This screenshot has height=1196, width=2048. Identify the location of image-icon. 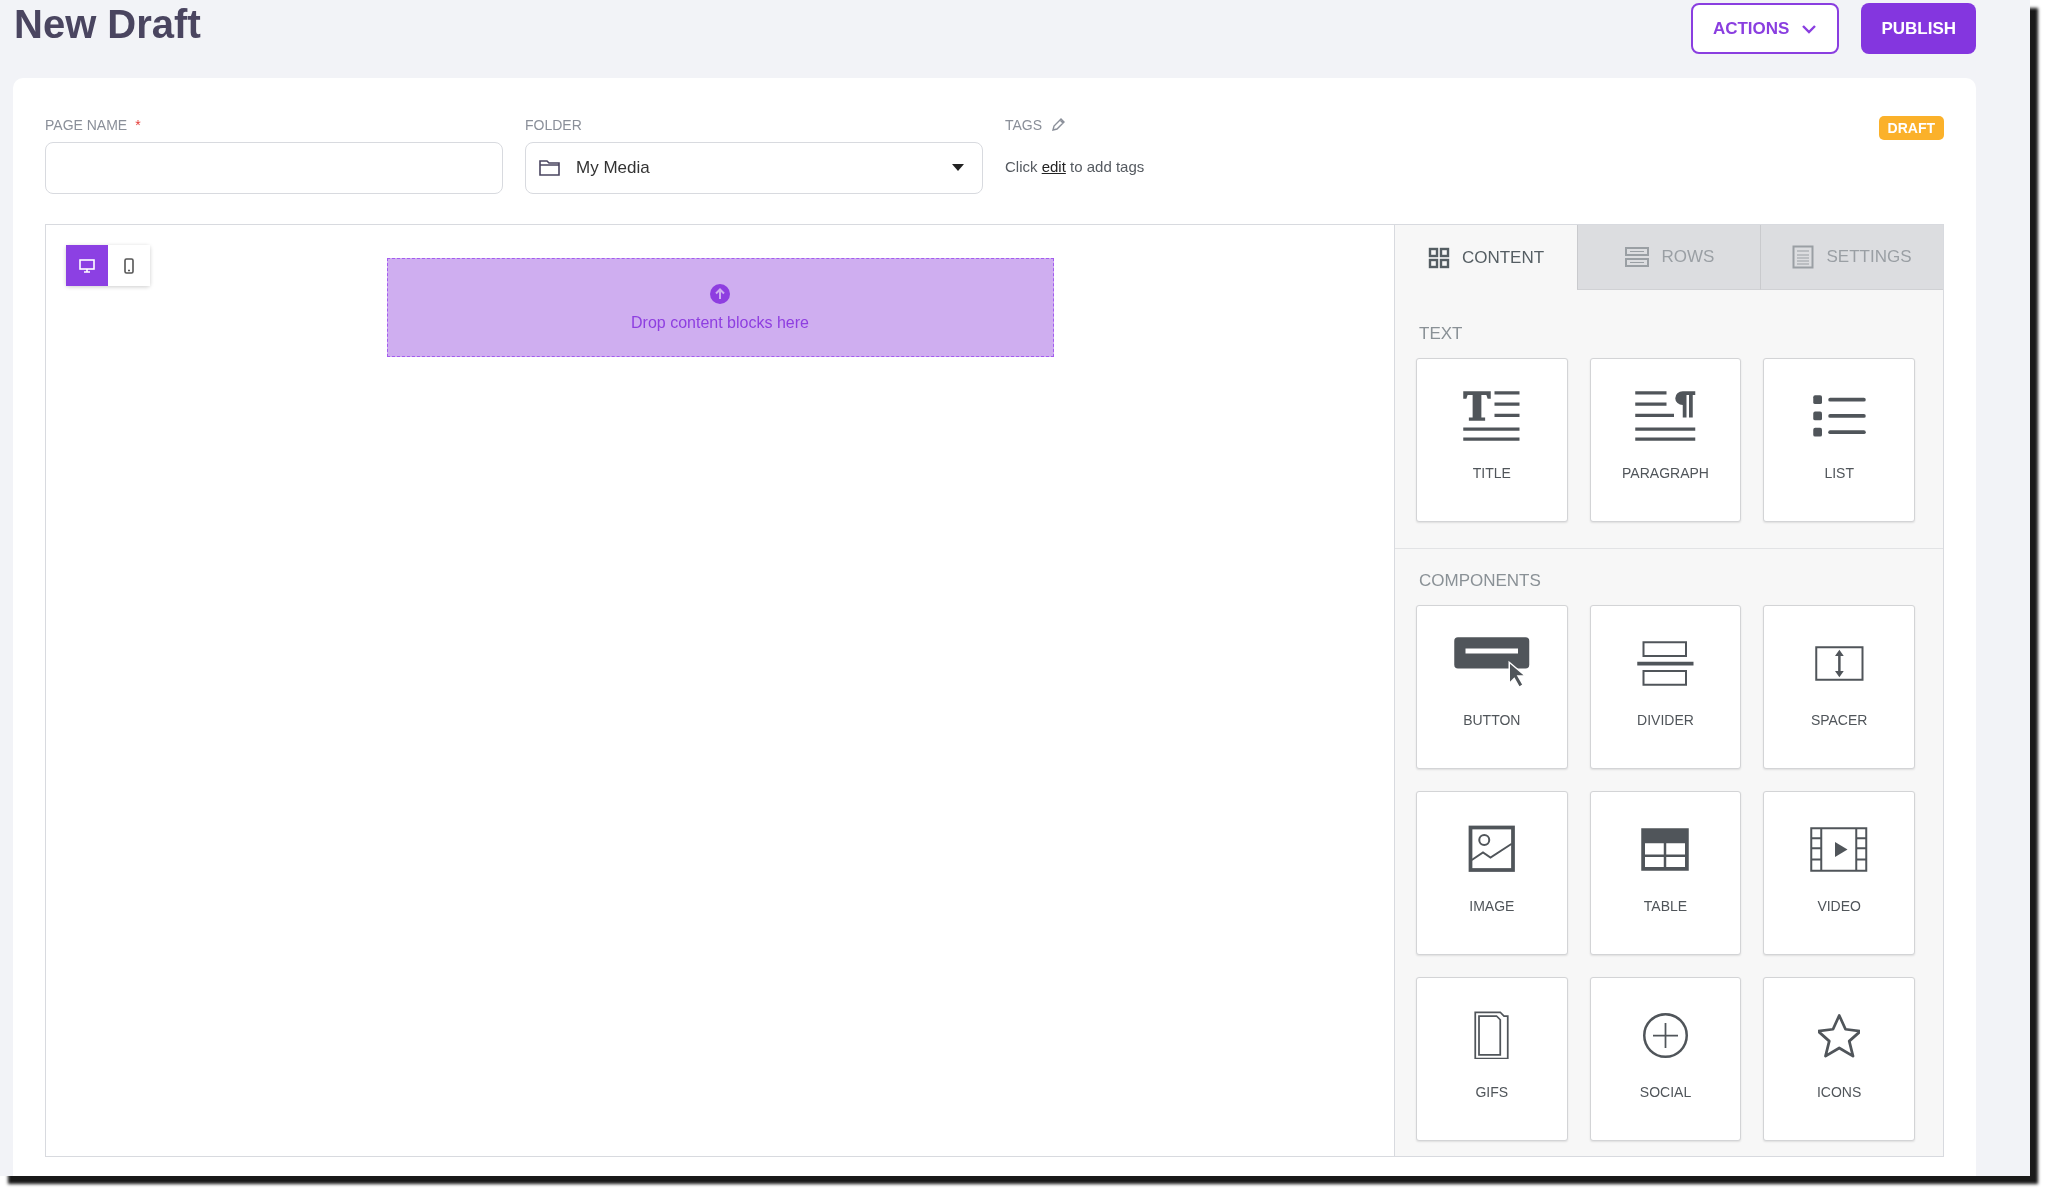
(1492, 849).